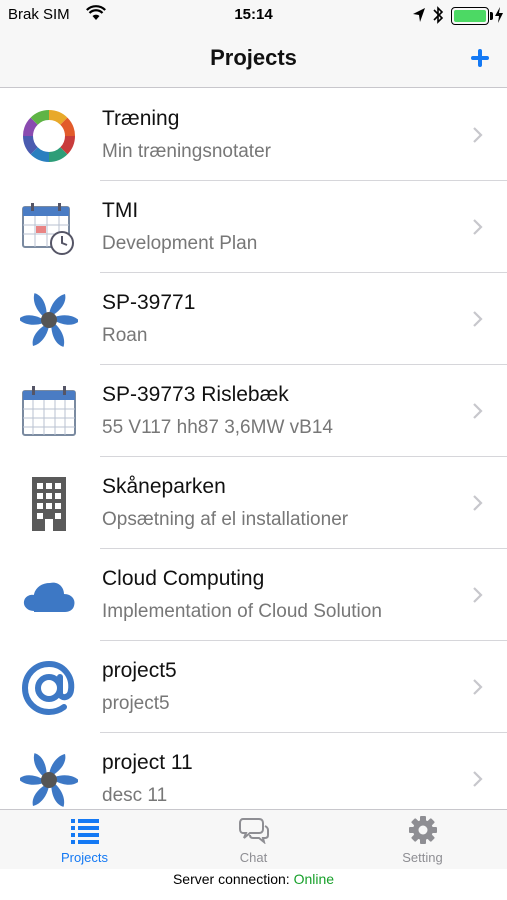 The image size is (507, 900). What do you see at coordinates (480, 58) in the screenshot?
I see `add-project-button` at bounding box center [480, 58].